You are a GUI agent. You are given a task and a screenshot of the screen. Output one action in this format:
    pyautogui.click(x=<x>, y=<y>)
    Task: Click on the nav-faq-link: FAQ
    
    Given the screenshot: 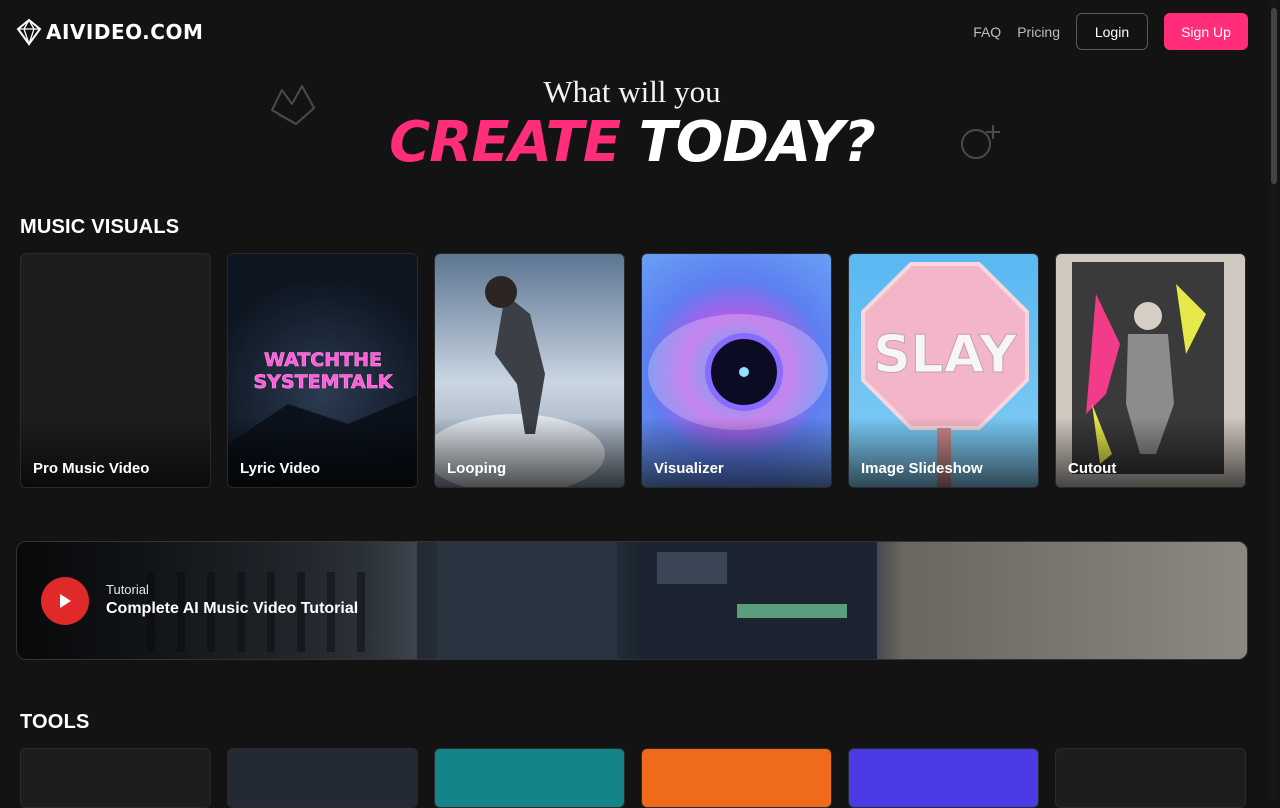 What is the action you would take?
    pyautogui.click(x=987, y=32)
    